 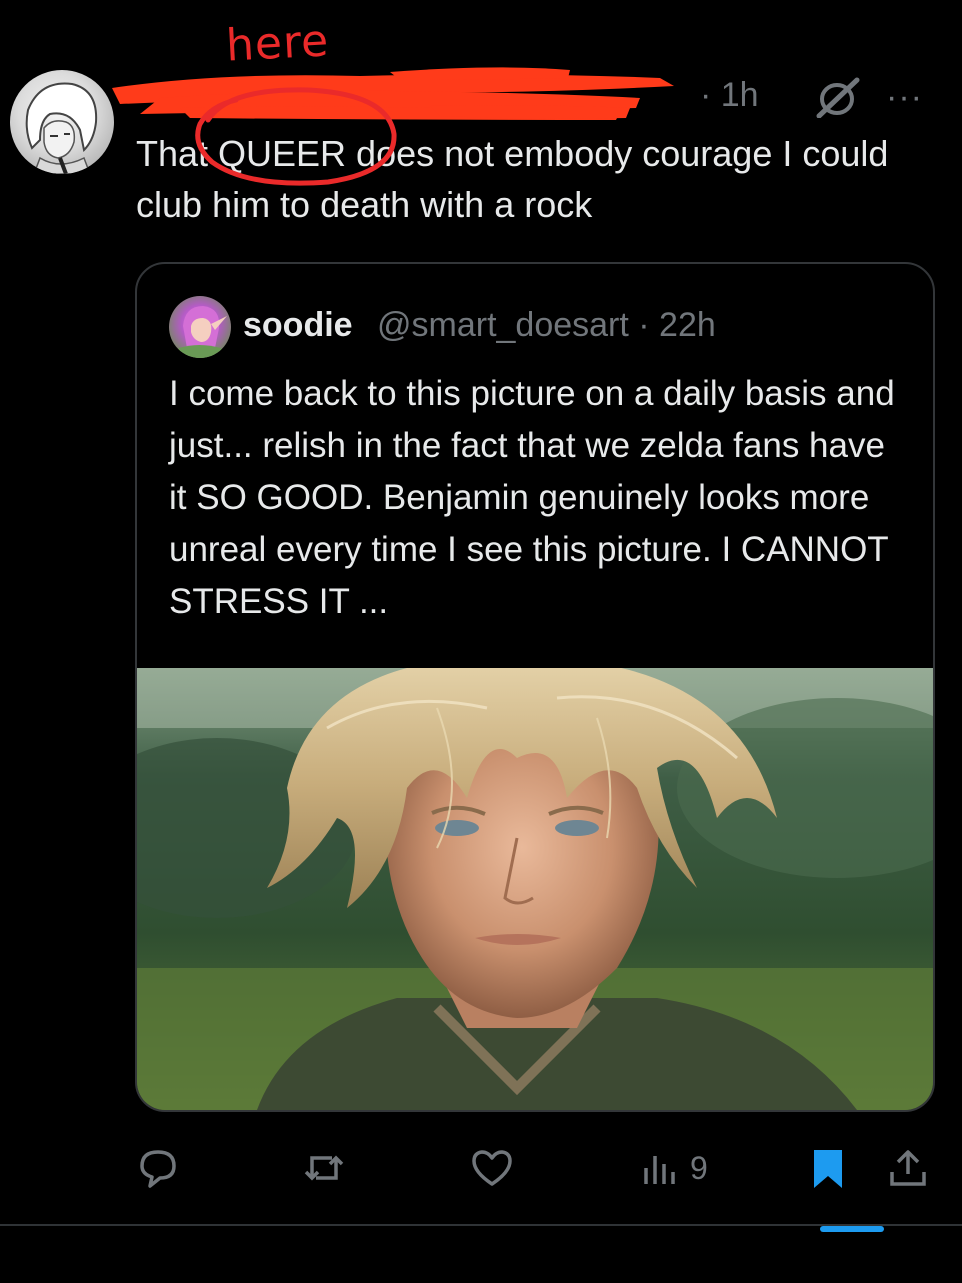 I want to click on bookmark-icon, so click(x=828, y=1169).